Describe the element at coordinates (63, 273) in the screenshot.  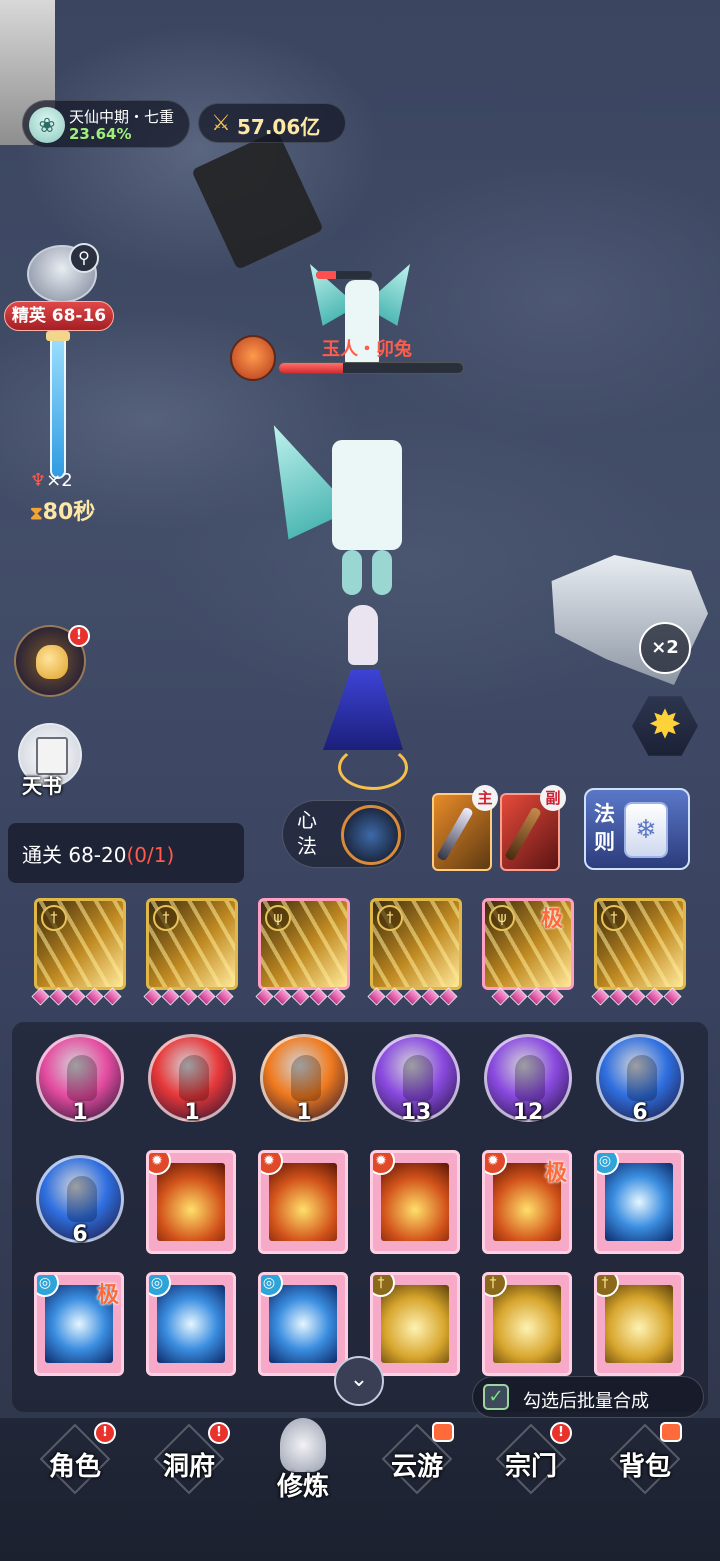
I see `stage-search-button: ⚲` at that location.